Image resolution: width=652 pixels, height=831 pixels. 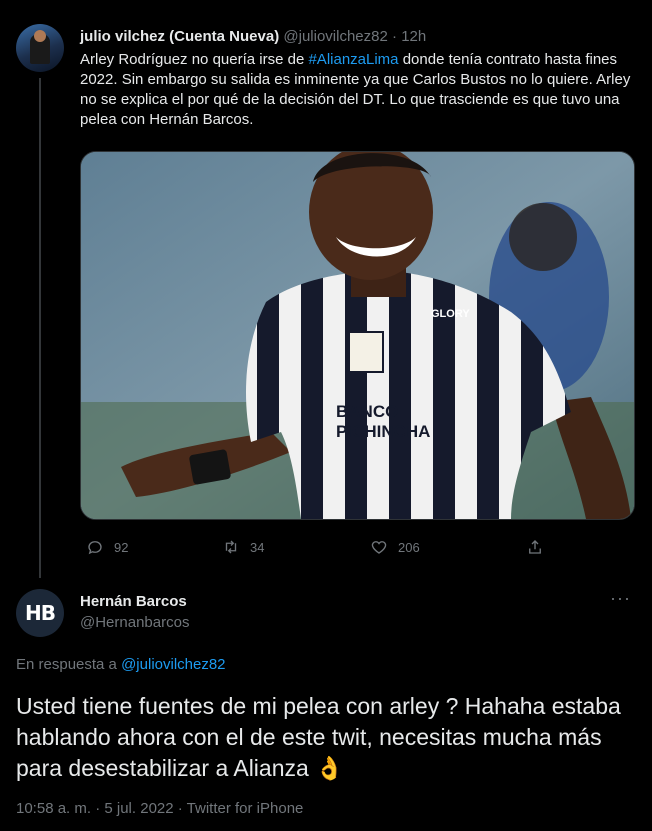 What do you see at coordinates (194, 59) in the screenshot?
I see `tweet-text-before: Arley Rodríguez no quería irse de` at bounding box center [194, 59].